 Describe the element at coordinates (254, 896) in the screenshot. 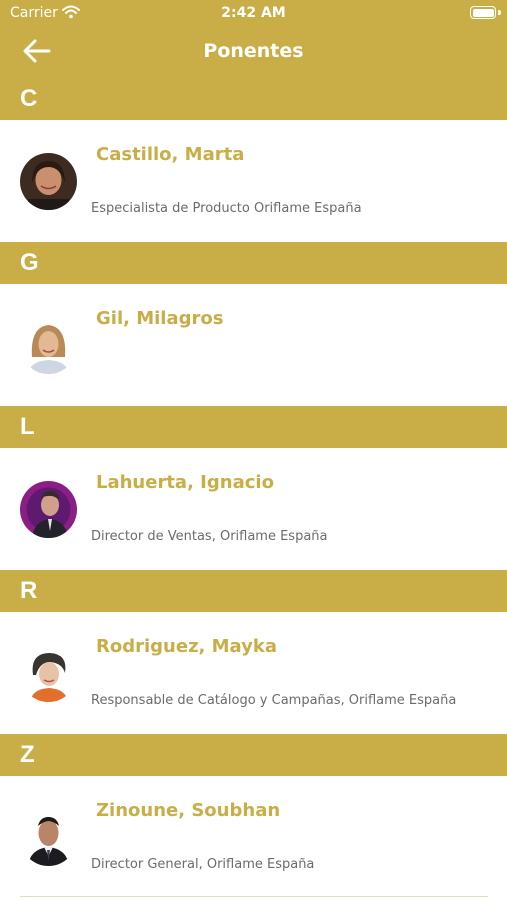

I see `list-divider` at that location.